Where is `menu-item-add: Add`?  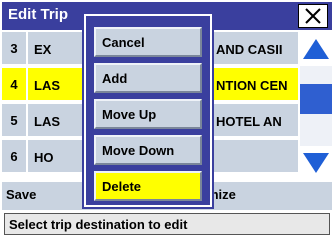
menu-item-add: Add is located at coordinates (148, 78).